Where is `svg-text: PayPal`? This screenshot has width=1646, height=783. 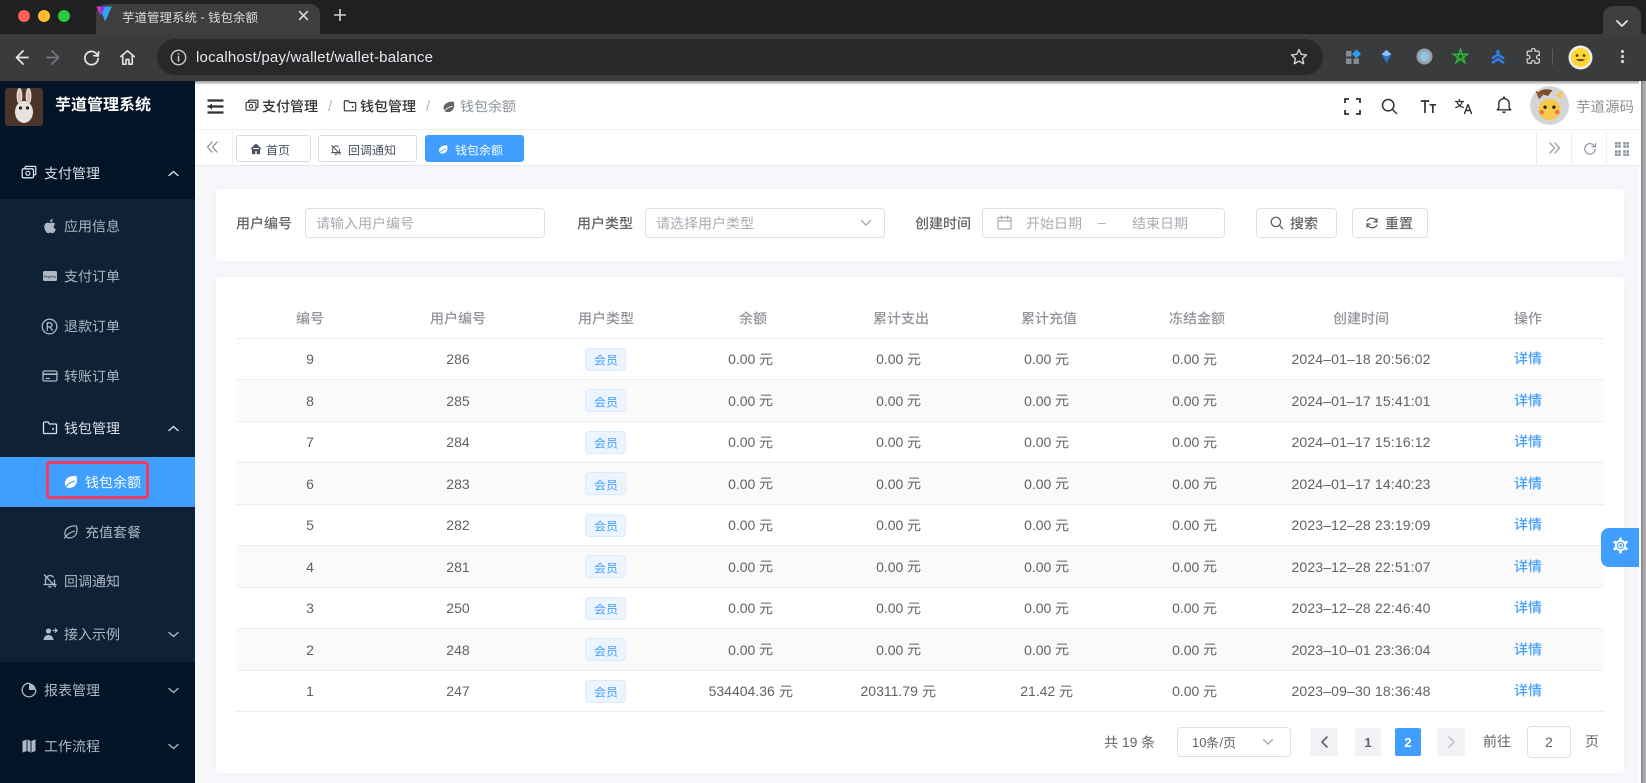
svg-text: PayPal is located at coordinates (50, 276).